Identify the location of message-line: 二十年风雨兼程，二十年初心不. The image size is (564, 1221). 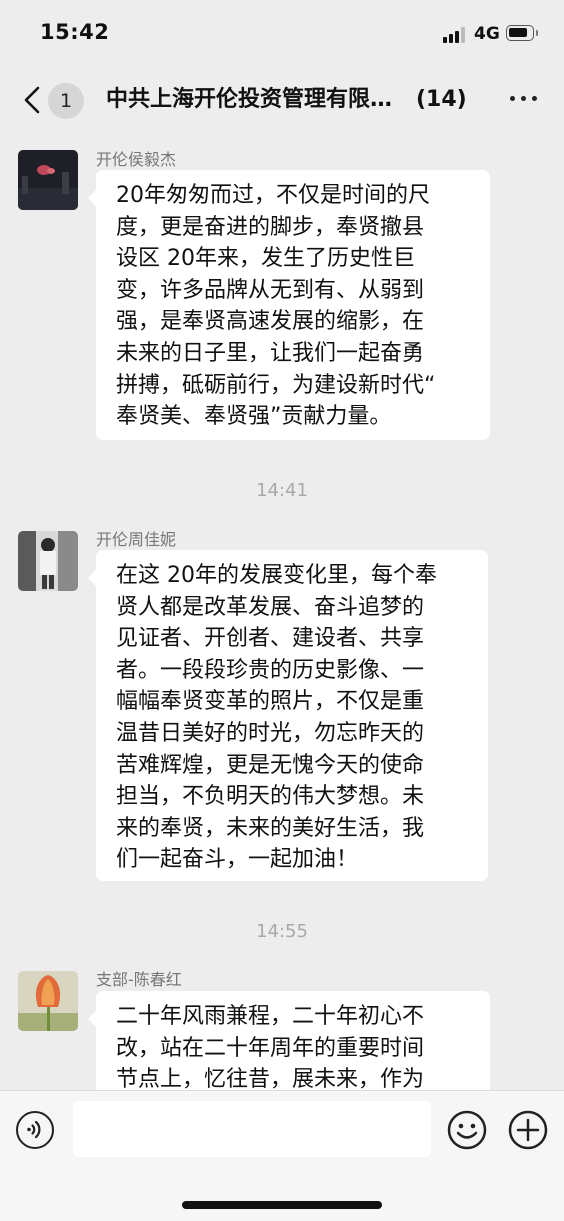
(270, 1016).